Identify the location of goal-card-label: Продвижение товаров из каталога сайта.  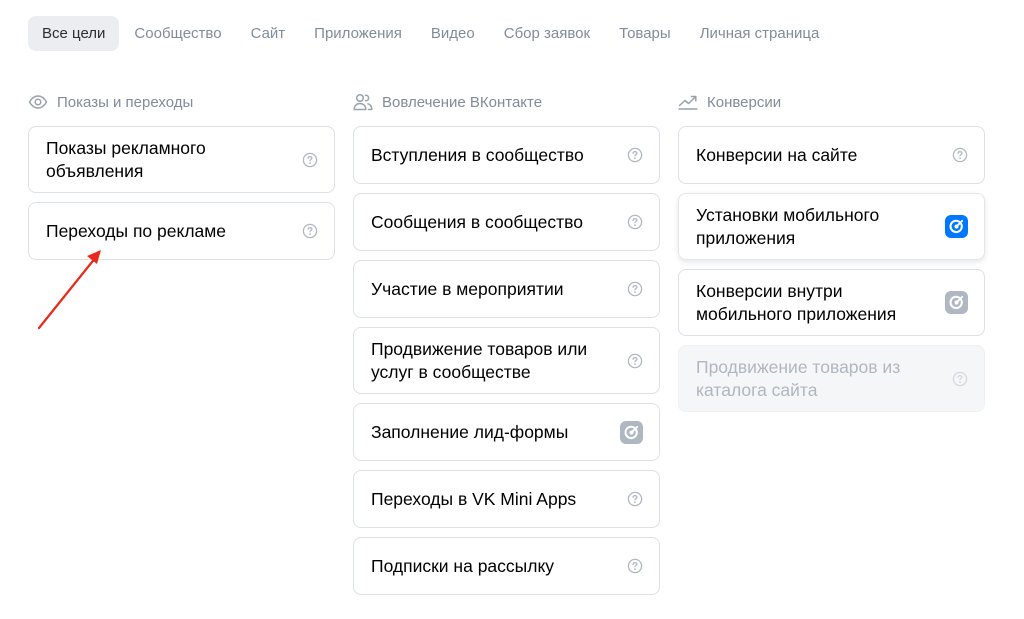
(798, 378).